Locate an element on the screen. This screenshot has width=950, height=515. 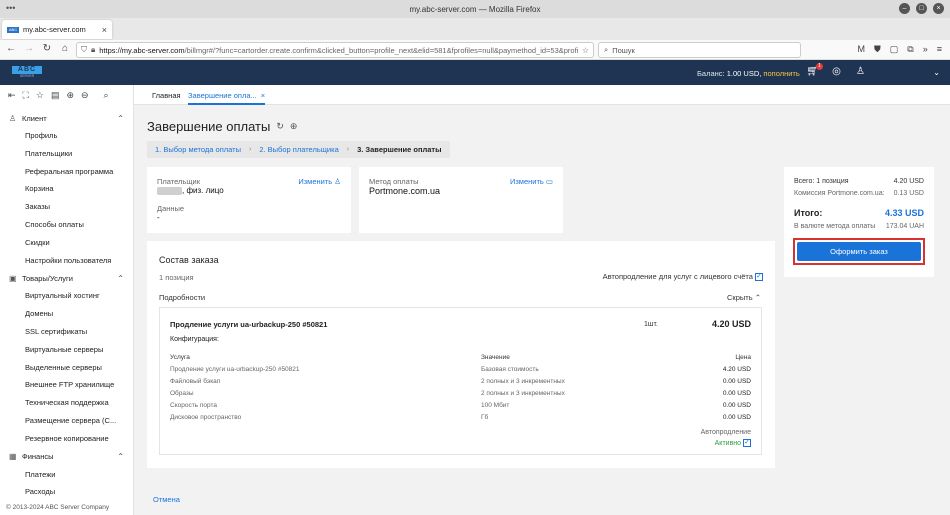
step-payer: 2. Выбор плательщика is located at coordinates (298, 149).